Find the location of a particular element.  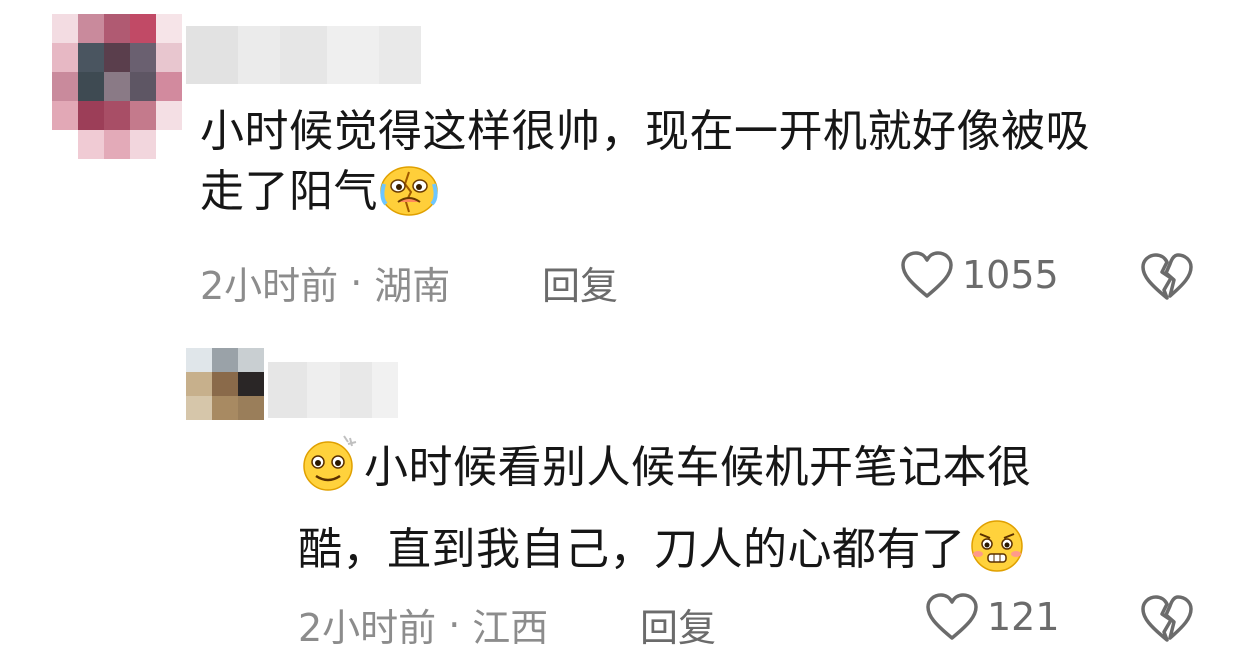

comment-meta: 2小时前 · 湖南 is located at coordinates (325, 282).